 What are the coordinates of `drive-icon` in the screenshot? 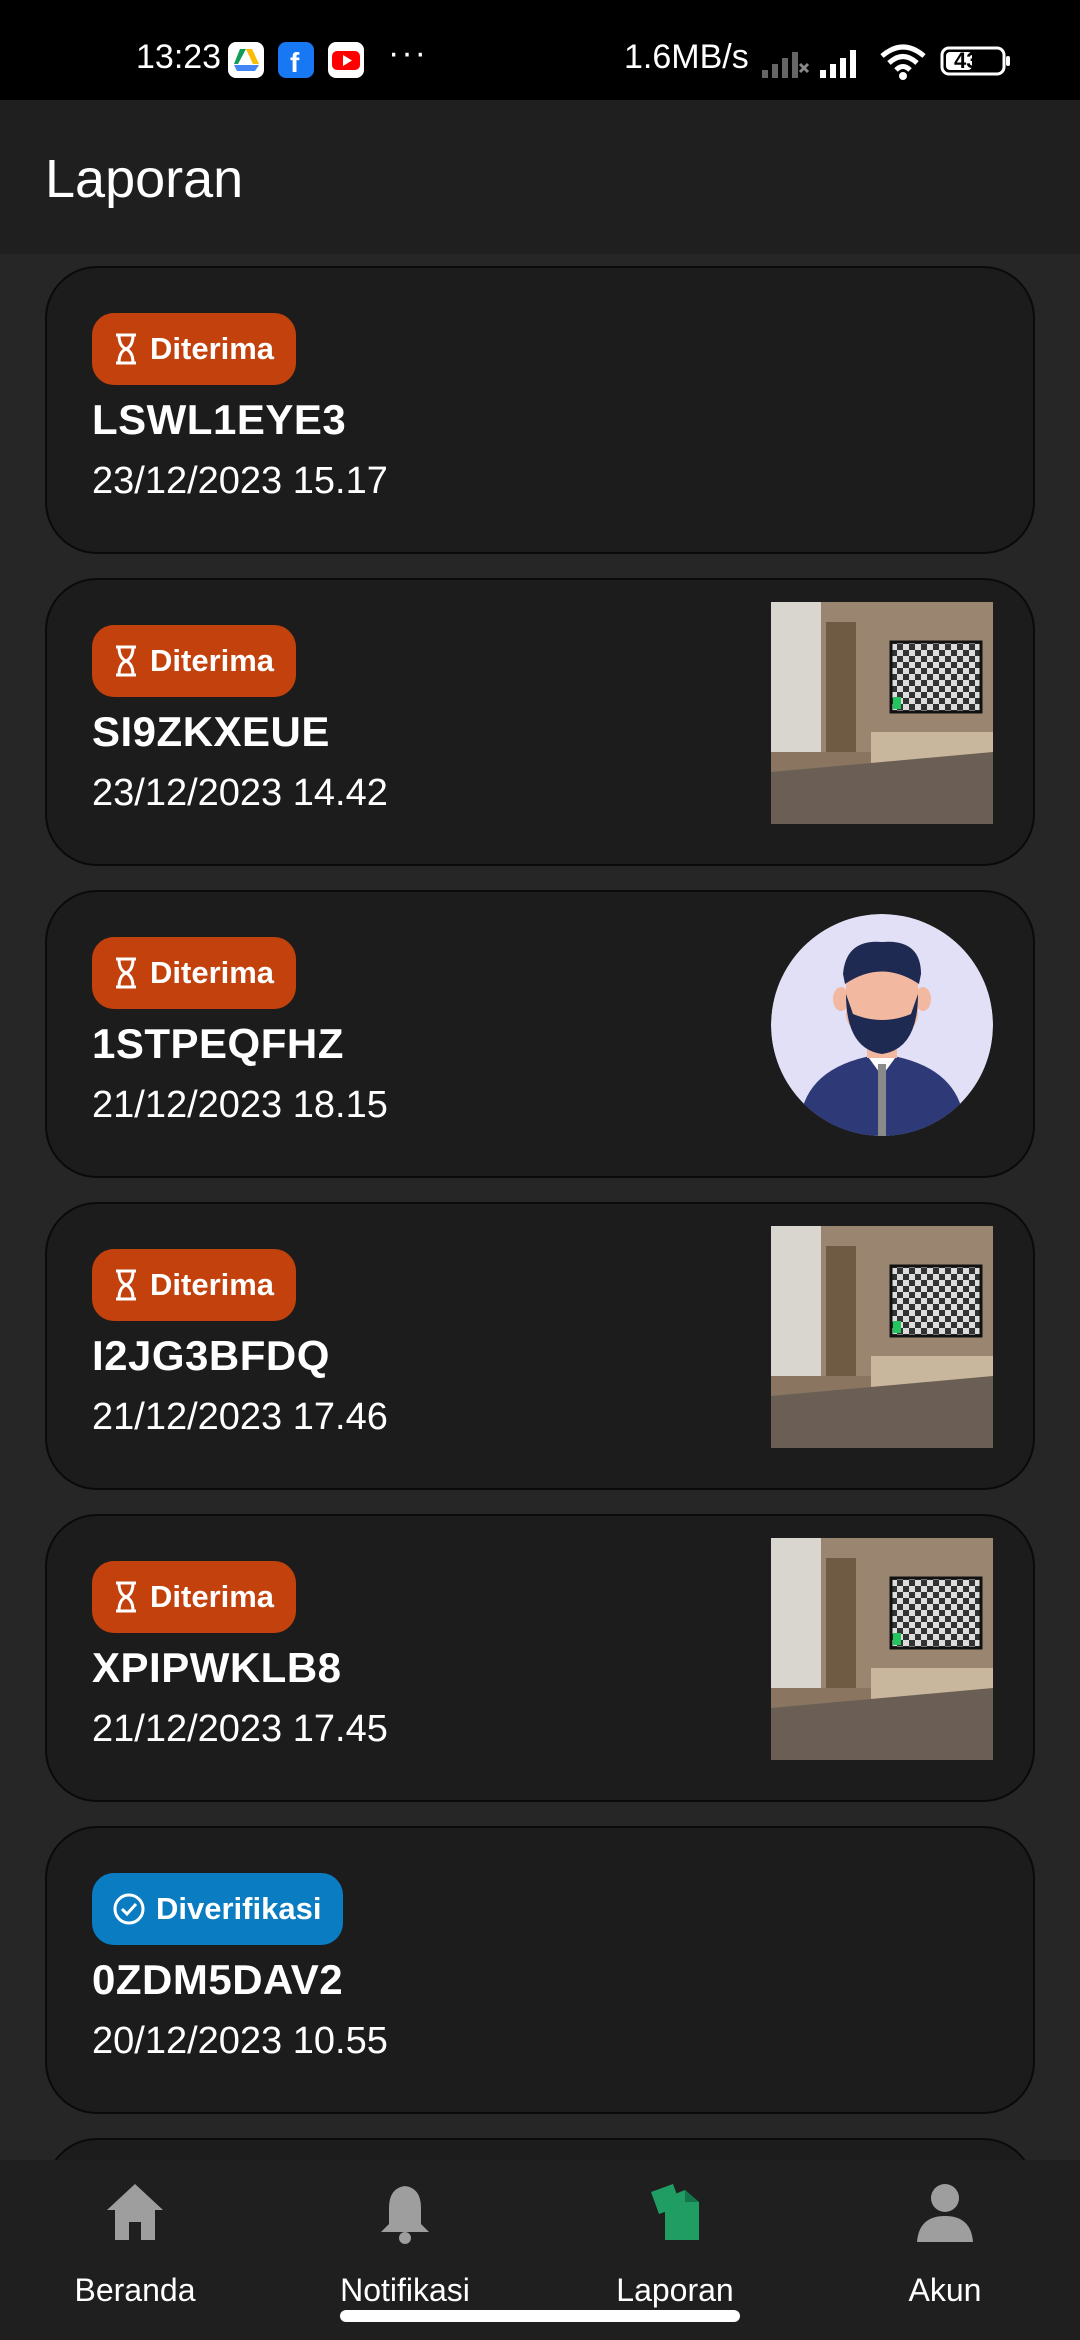 It's located at (246, 60).